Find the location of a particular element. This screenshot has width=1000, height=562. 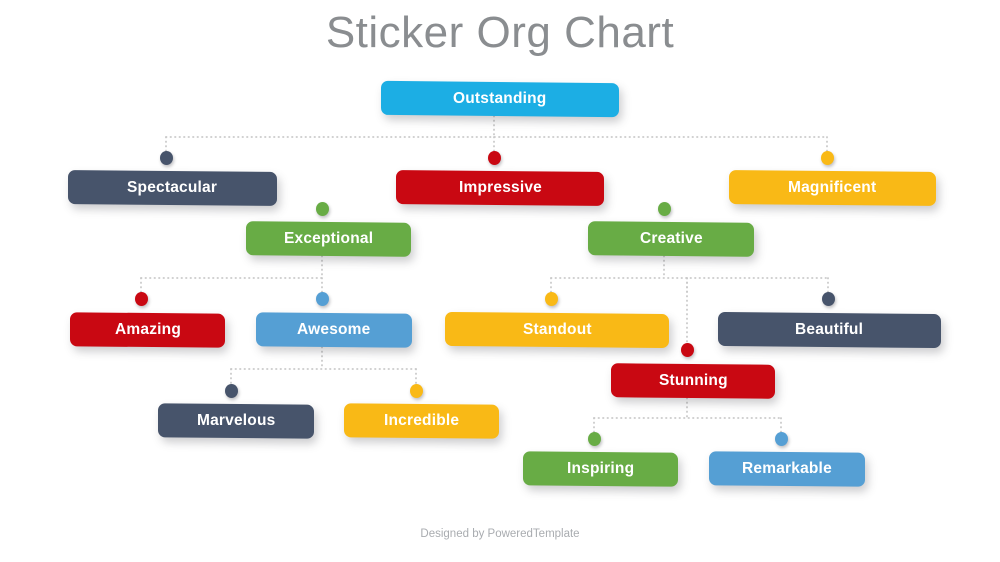

node-label-magnificent: Magnificent is located at coordinates (832, 187).